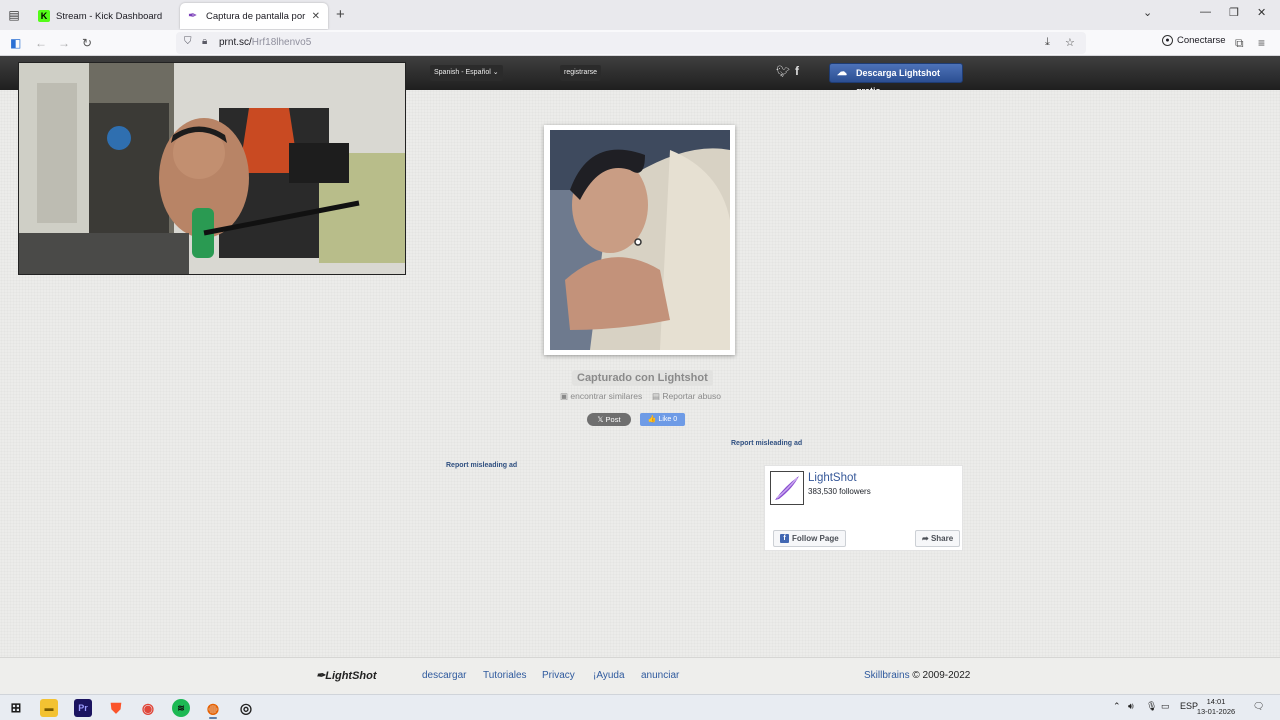  Describe the element at coordinates (14, 15) in the screenshot. I see `list-all-tabs-icon: ▤` at that location.